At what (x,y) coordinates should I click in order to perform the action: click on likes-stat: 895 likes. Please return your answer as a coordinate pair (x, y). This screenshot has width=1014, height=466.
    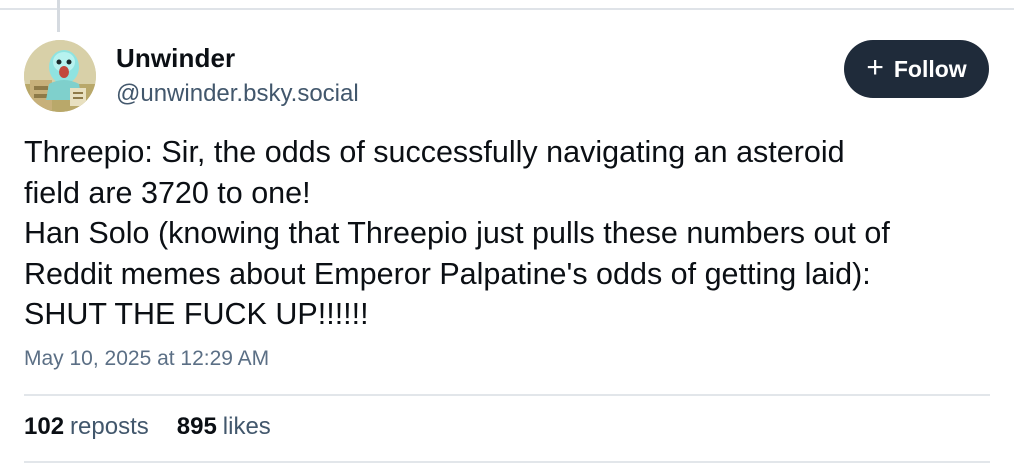
    Looking at the image, I should click on (224, 427).